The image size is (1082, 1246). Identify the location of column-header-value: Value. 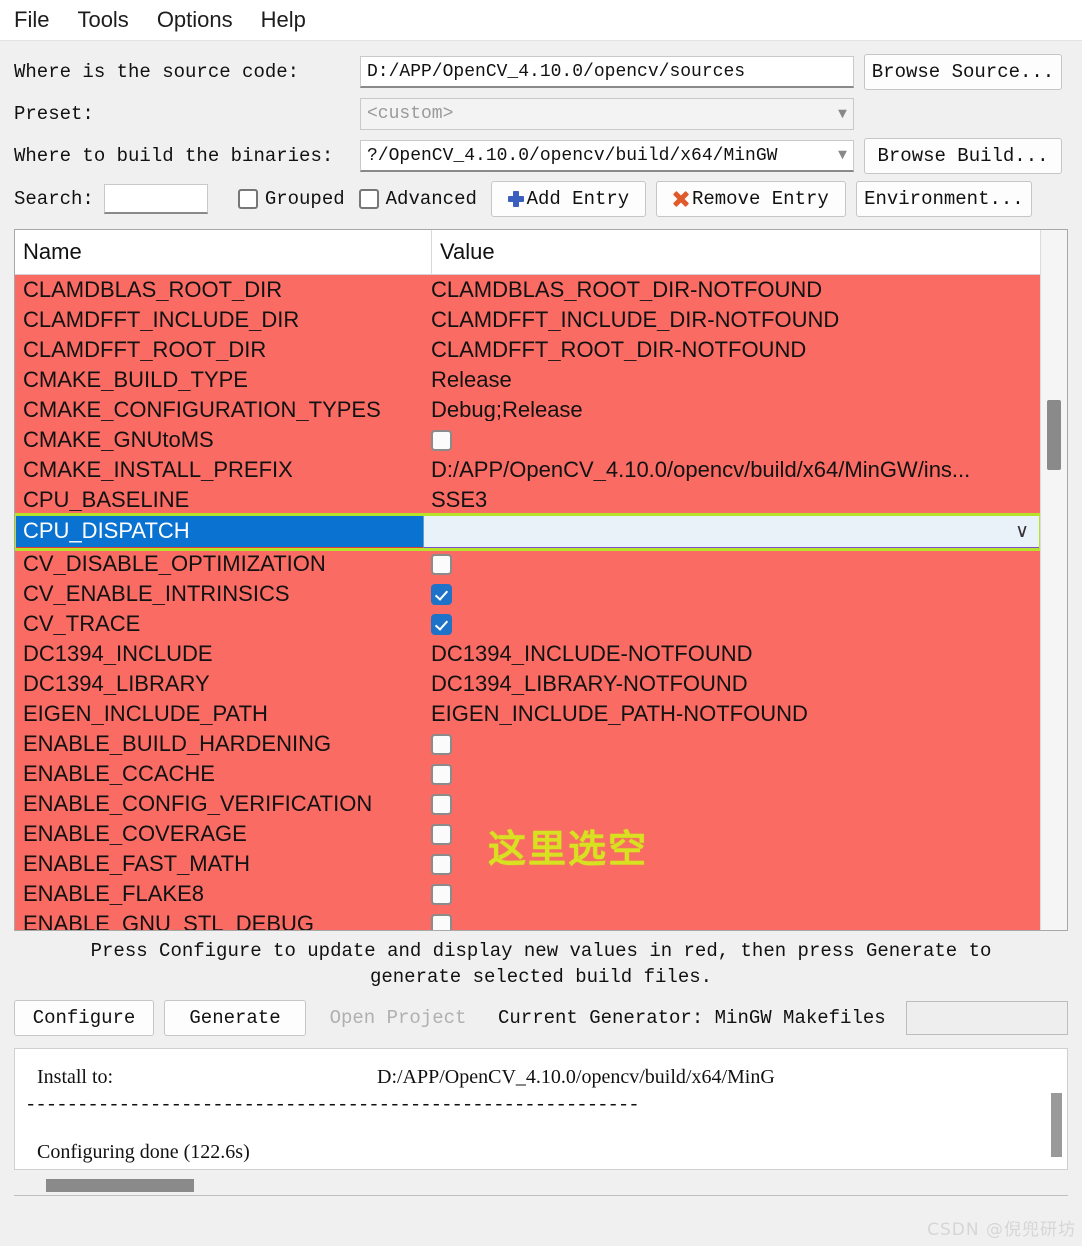
(736, 252).